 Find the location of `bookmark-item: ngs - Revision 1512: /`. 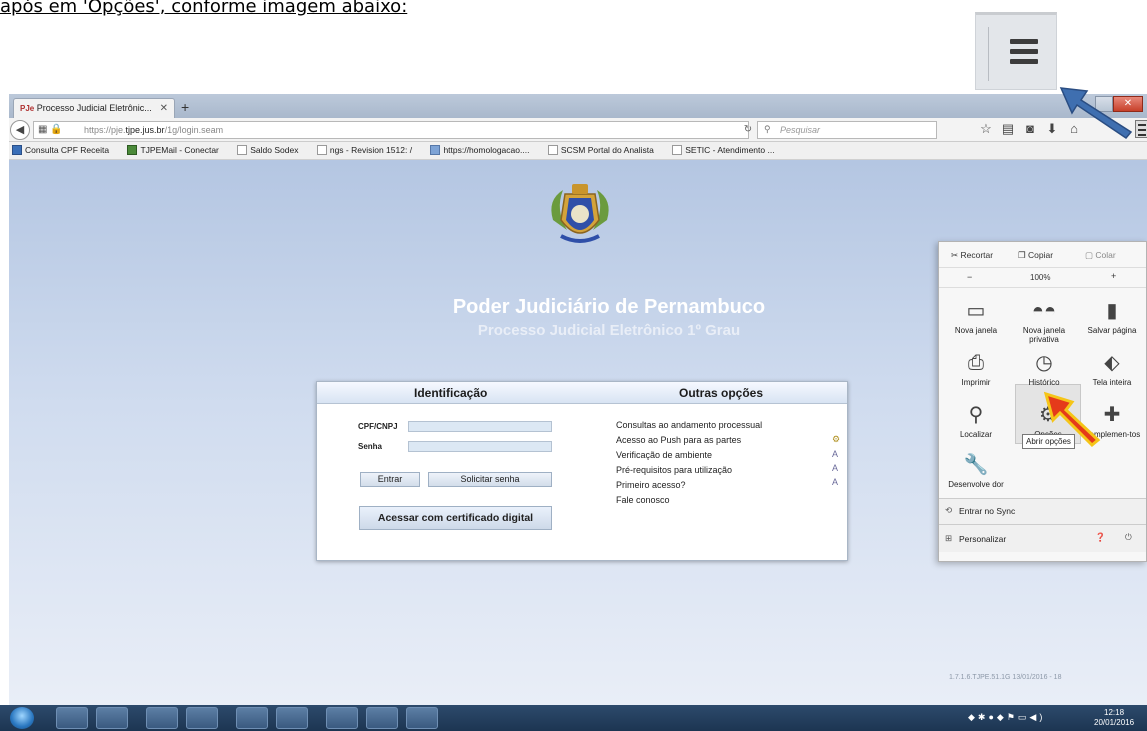

bookmark-item: ngs - Revision 1512: / is located at coordinates (368, 150).